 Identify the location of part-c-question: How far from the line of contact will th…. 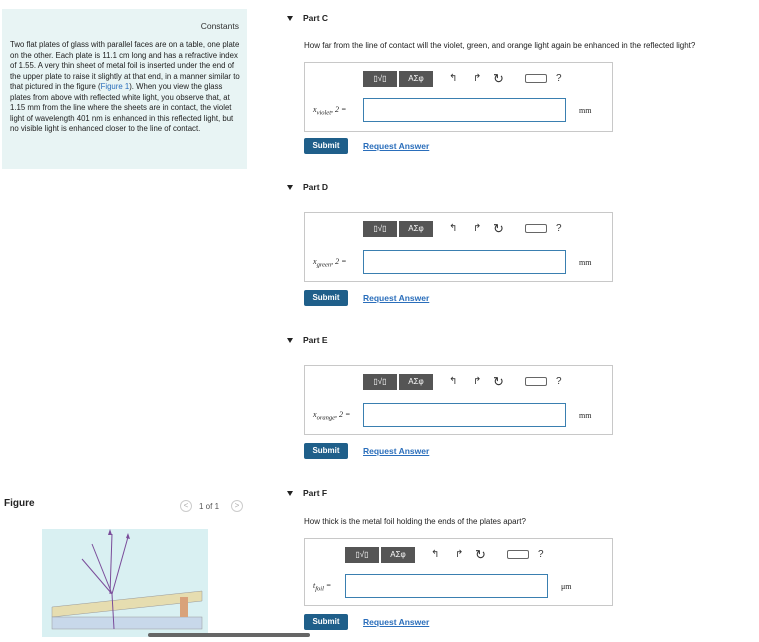
(500, 45).